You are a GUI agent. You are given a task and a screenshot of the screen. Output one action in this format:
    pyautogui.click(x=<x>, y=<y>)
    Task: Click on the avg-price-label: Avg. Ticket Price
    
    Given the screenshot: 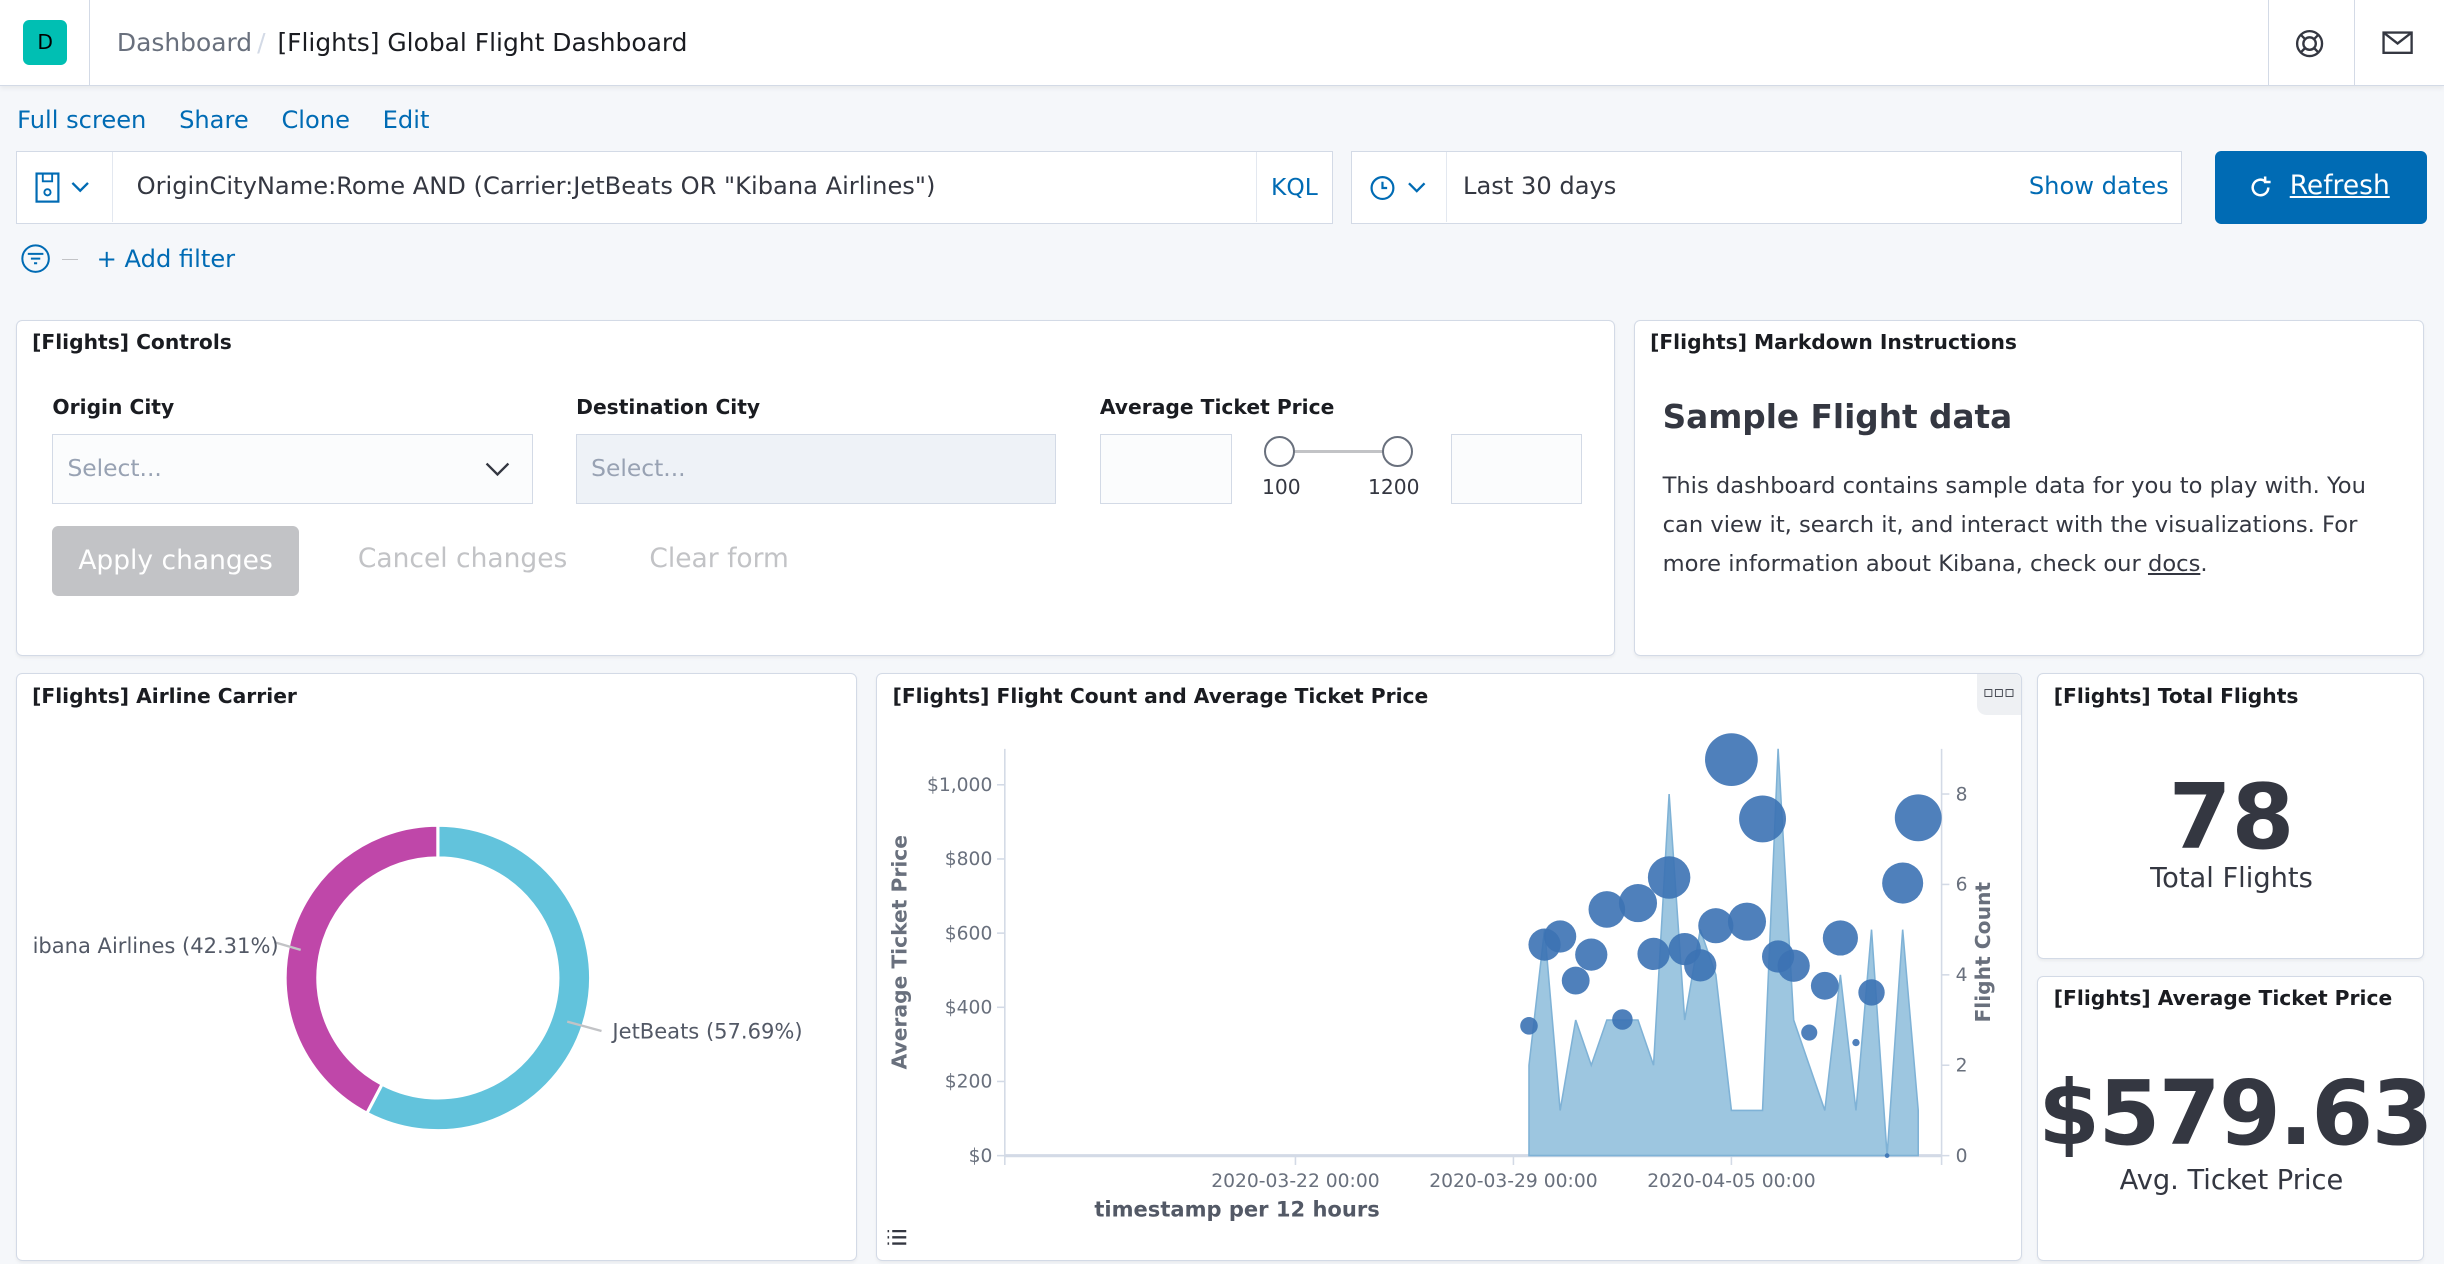 What is the action you would take?
    pyautogui.click(x=2231, y=1181)
    